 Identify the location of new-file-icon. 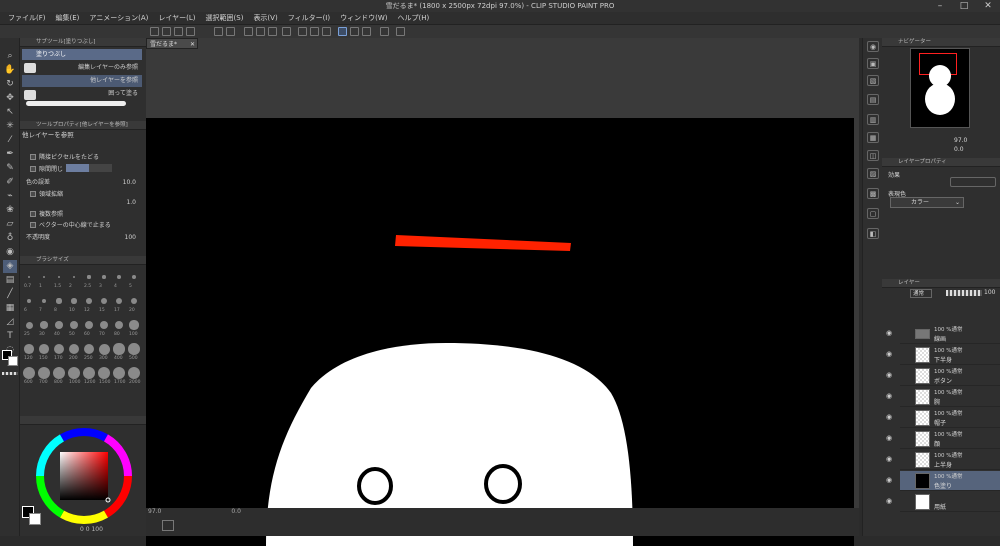
(154, 31).